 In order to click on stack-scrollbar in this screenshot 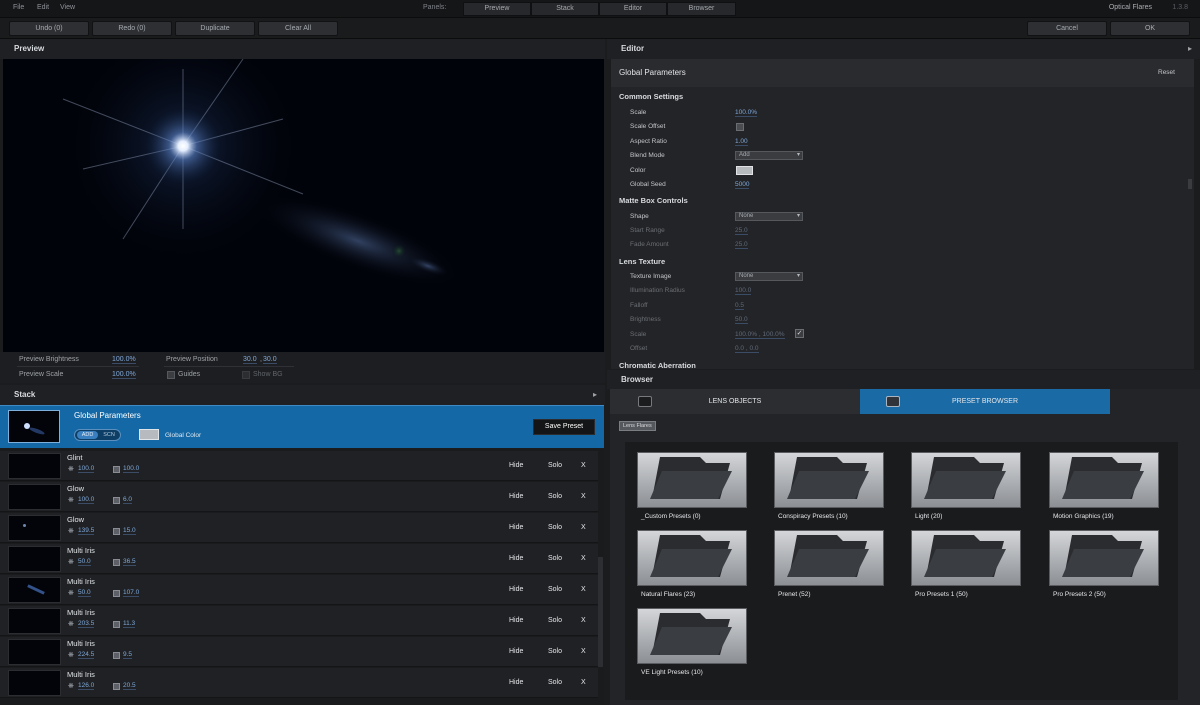, I will do `click(600, 612)`.